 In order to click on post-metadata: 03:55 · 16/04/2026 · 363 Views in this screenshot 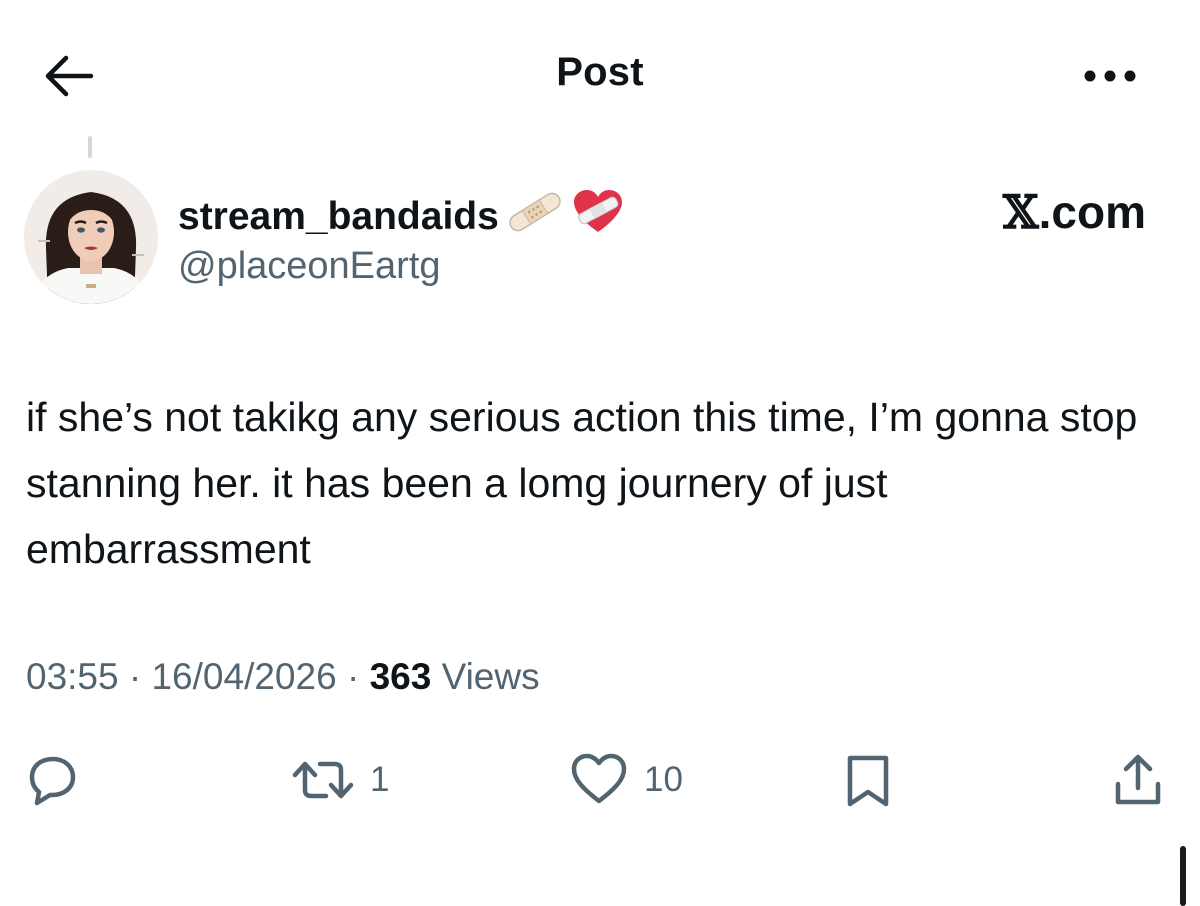, I will do `click(283, 677)`.